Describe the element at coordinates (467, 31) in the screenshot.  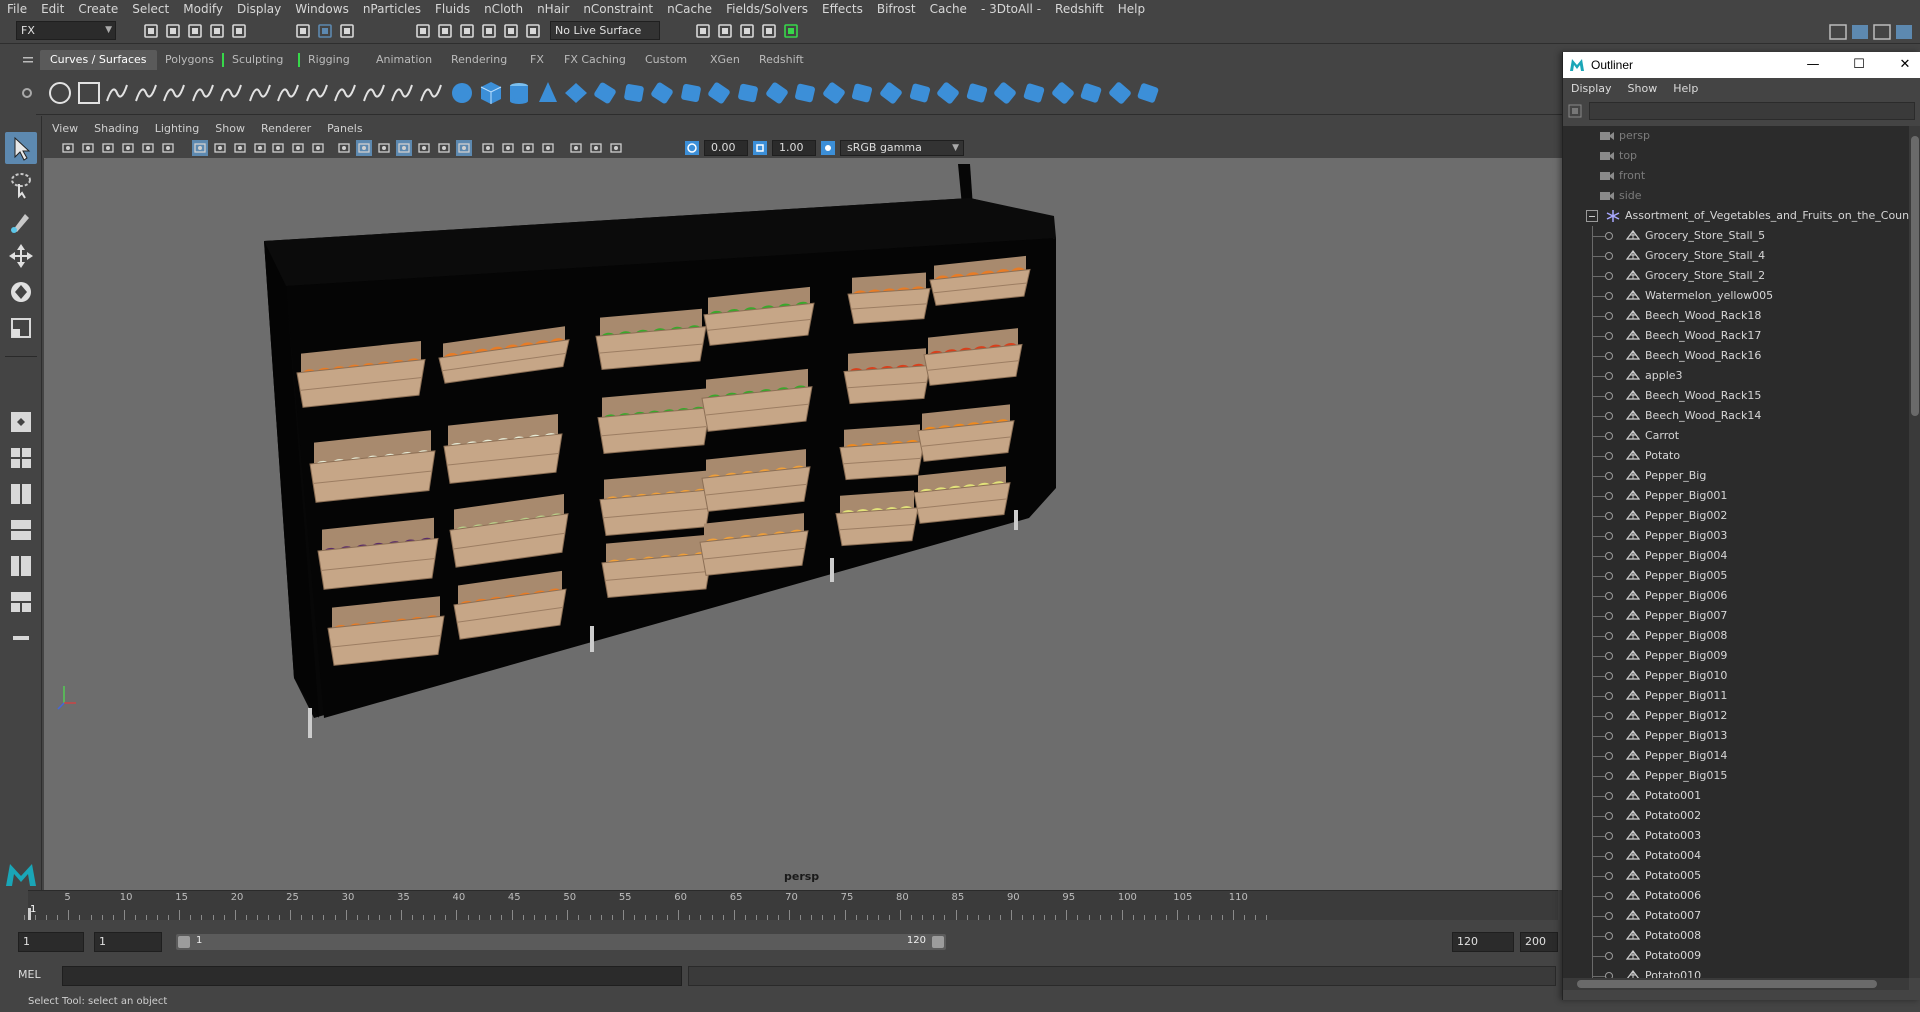
I see `snap-point-icon` at that location.